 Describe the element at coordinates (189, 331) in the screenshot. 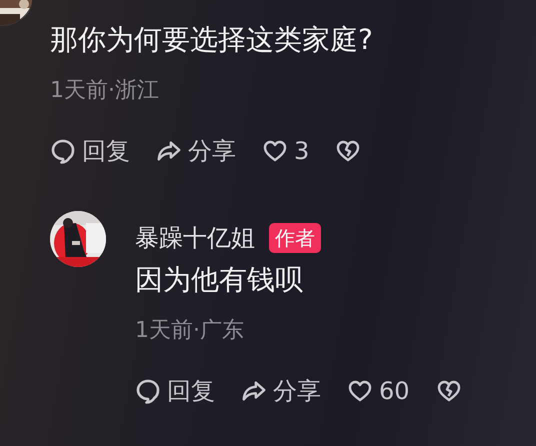

I see `comment-meta: 1天前·广东` at that location.